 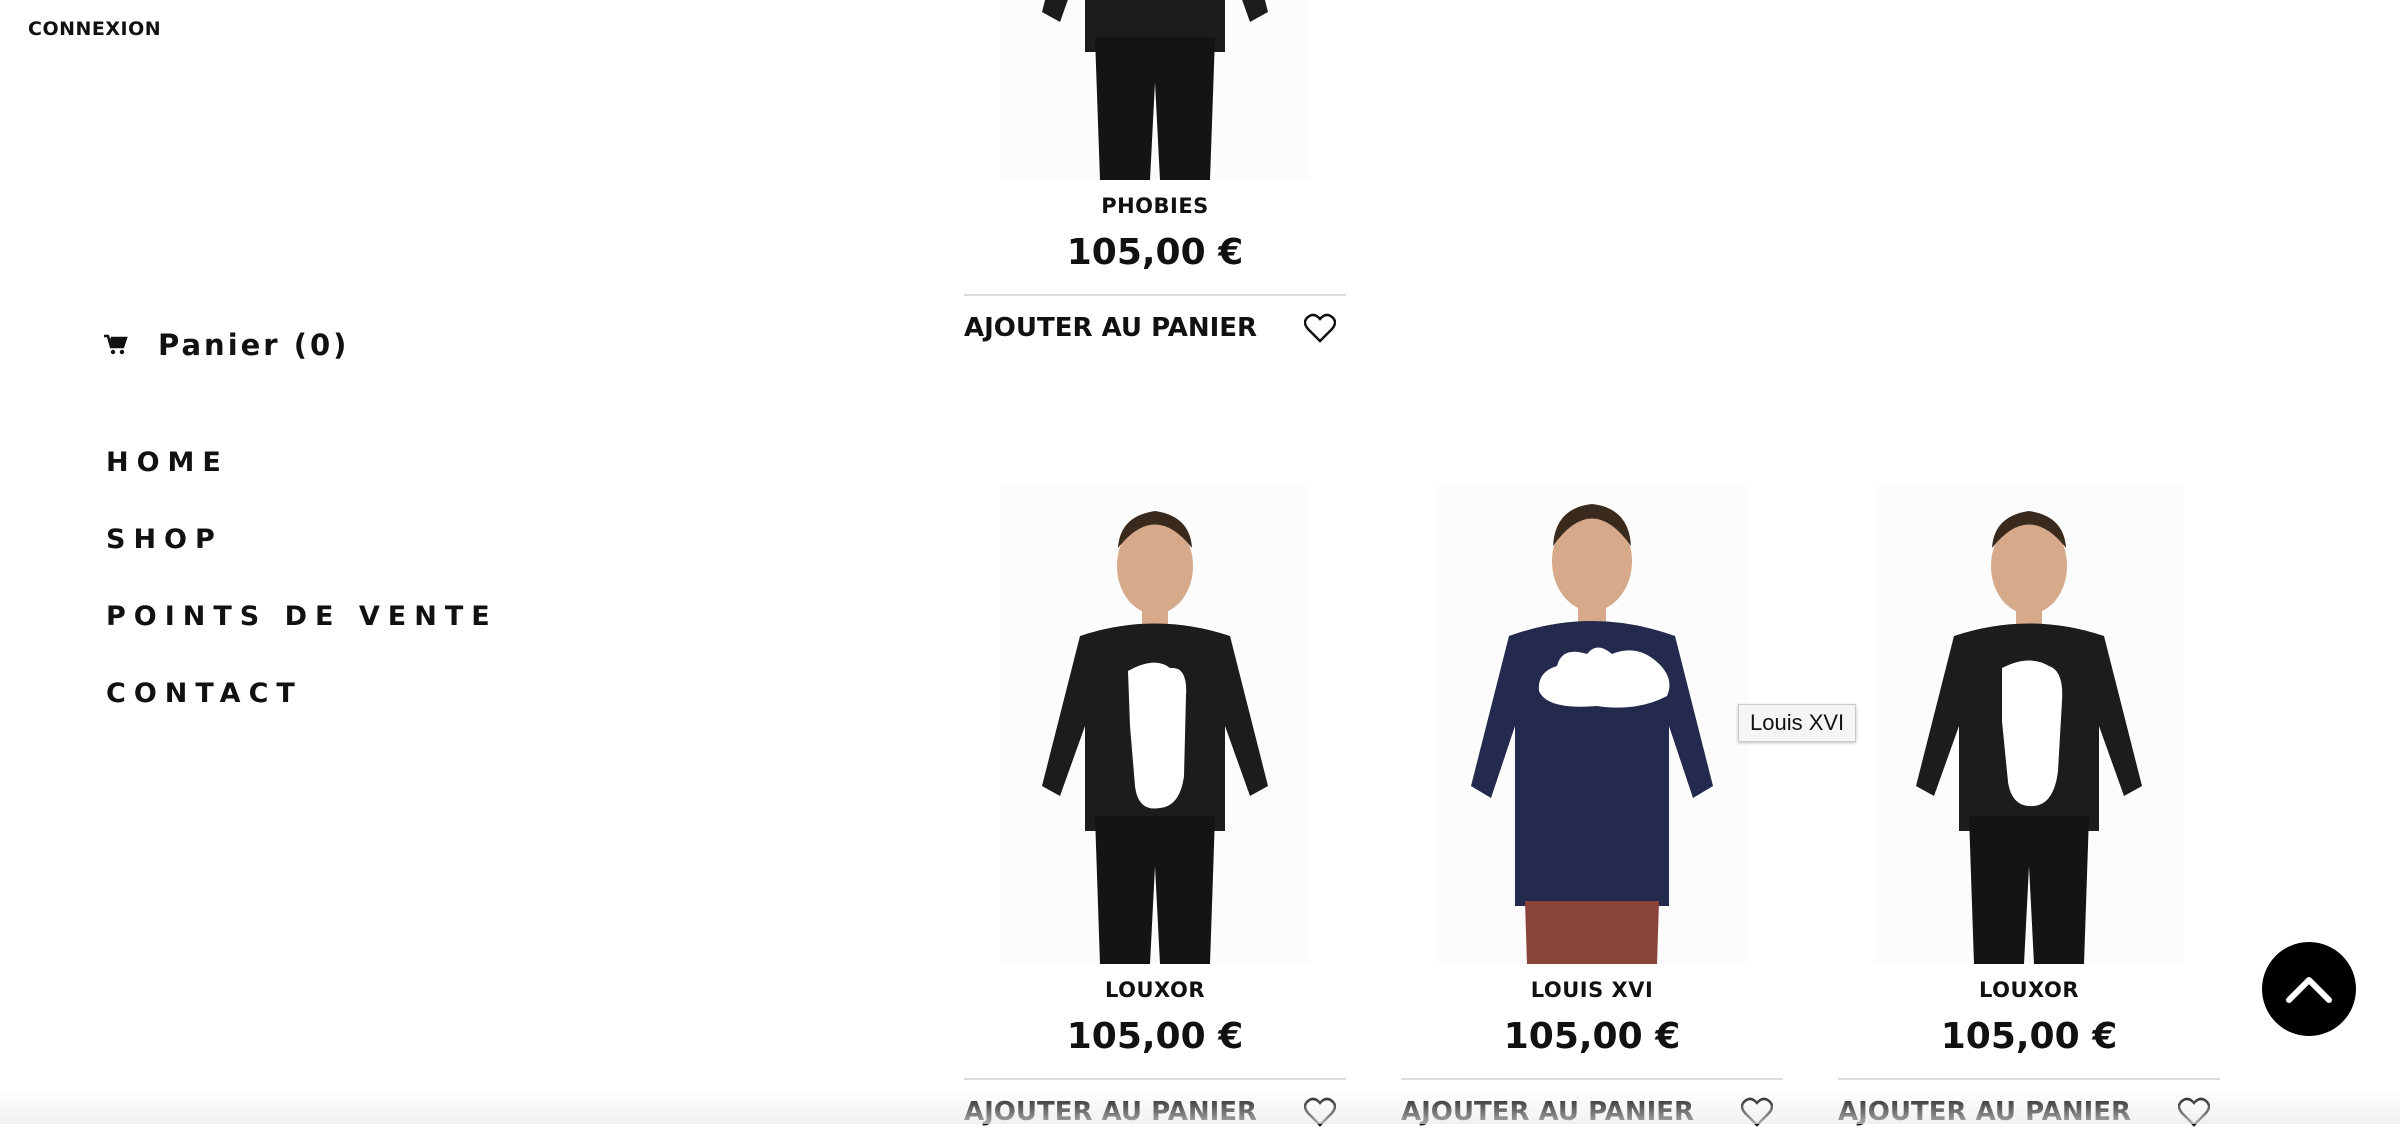 I want to click on chevron-up-icon, so click(x=2309, y=990).